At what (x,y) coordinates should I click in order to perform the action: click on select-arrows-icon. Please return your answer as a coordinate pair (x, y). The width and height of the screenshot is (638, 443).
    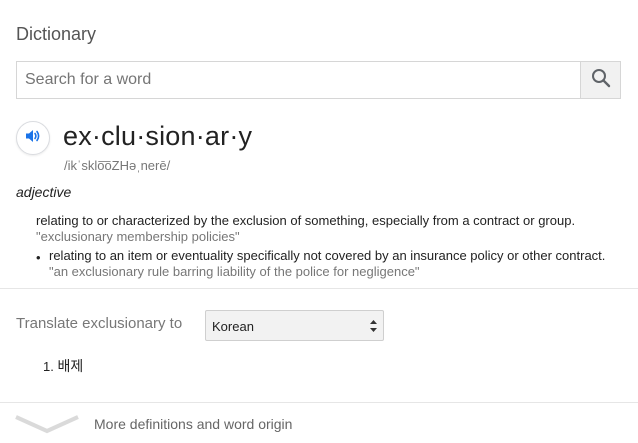
    Looking at the image, I should click on (373, 326).